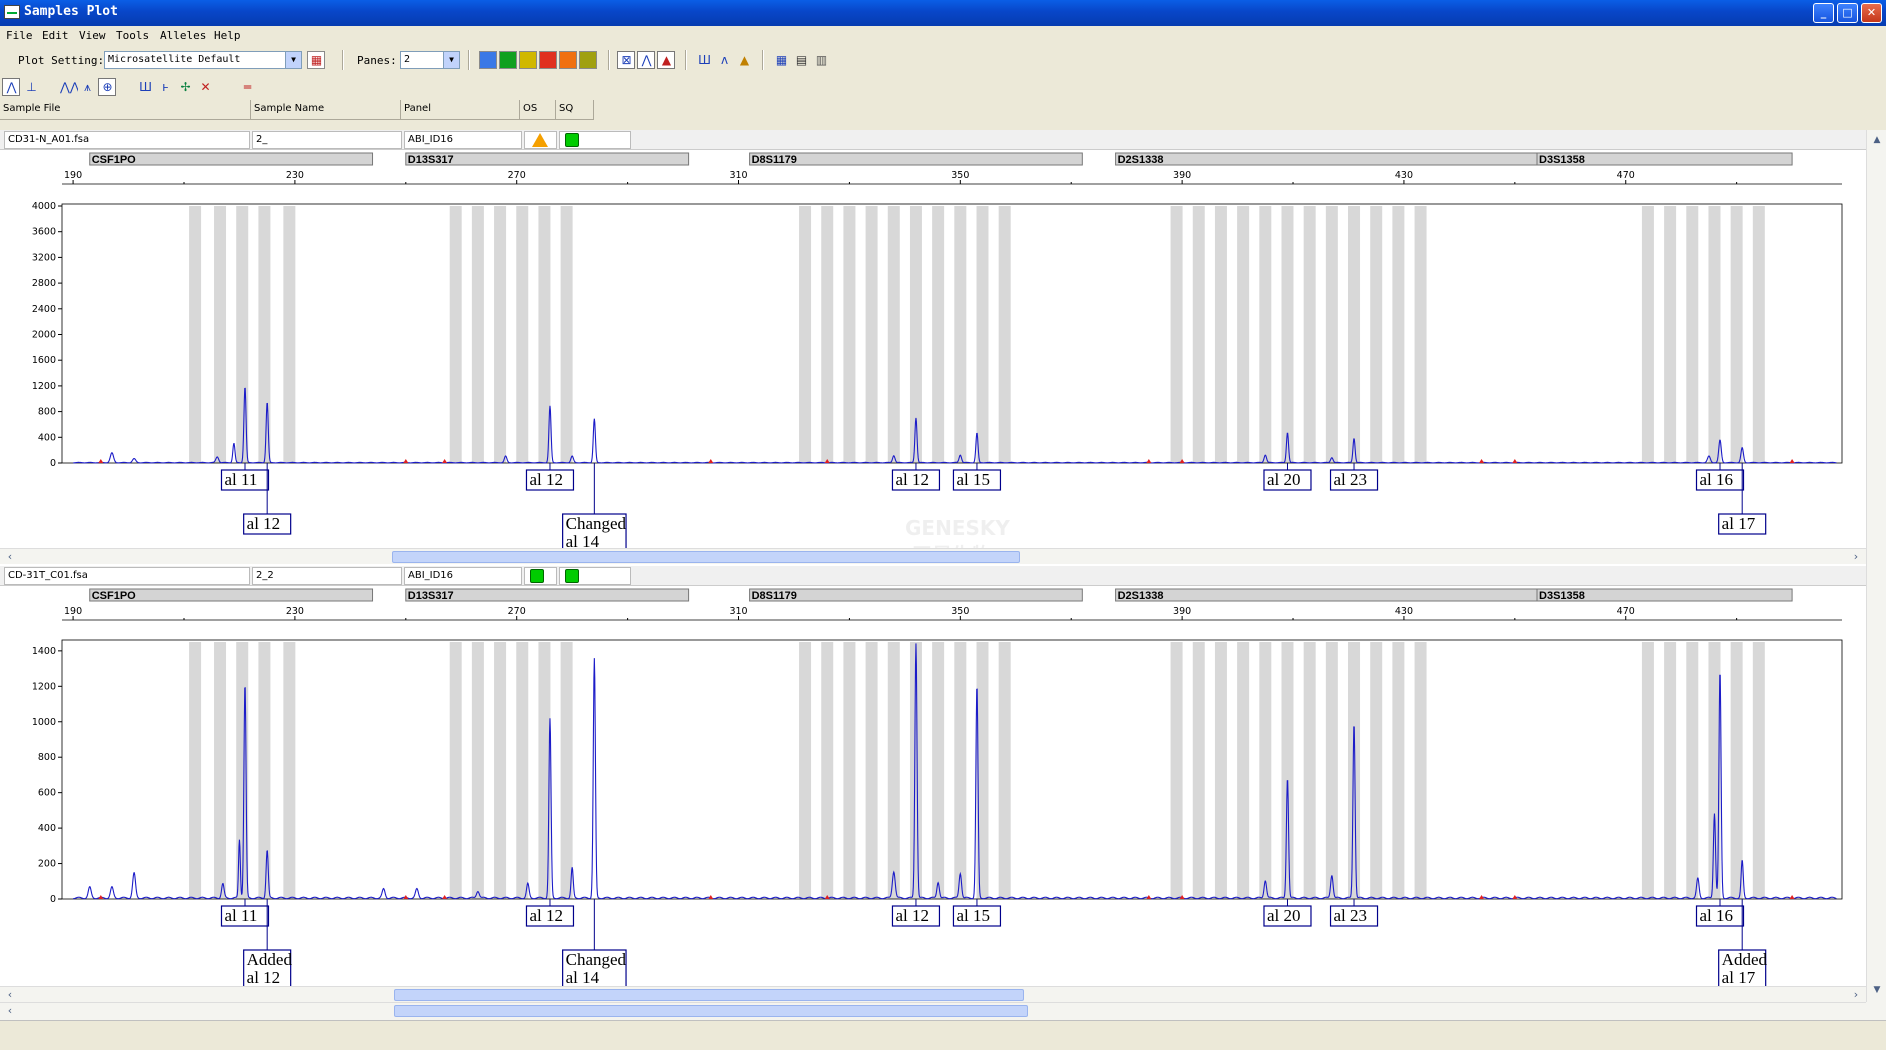  I want to click on bin-peaks-button: ⱶ, so click(165, 87).